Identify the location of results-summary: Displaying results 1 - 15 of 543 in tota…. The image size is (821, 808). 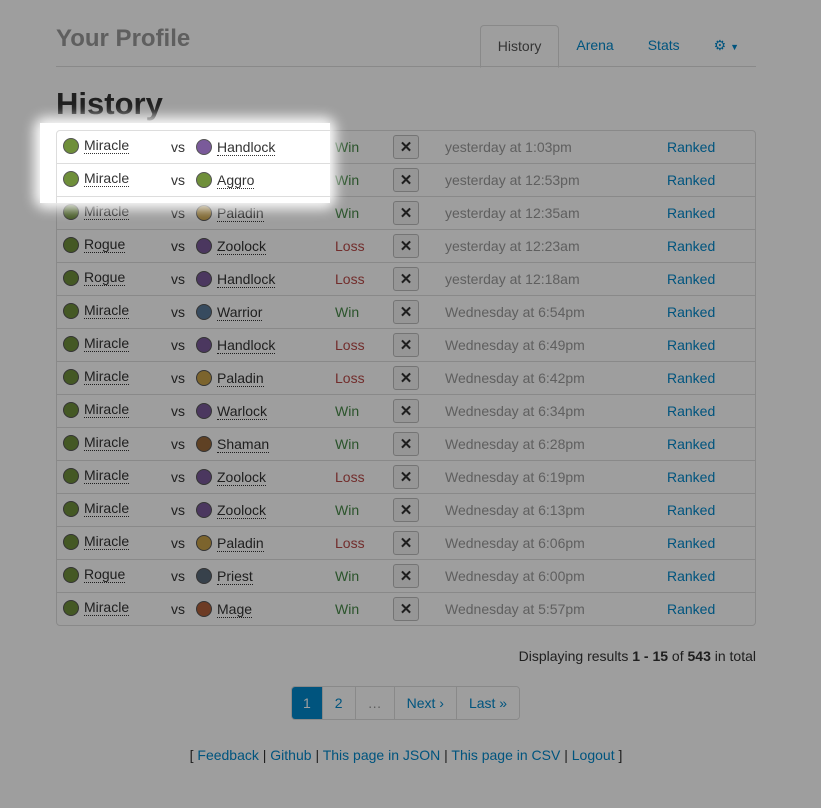
(637, 656).